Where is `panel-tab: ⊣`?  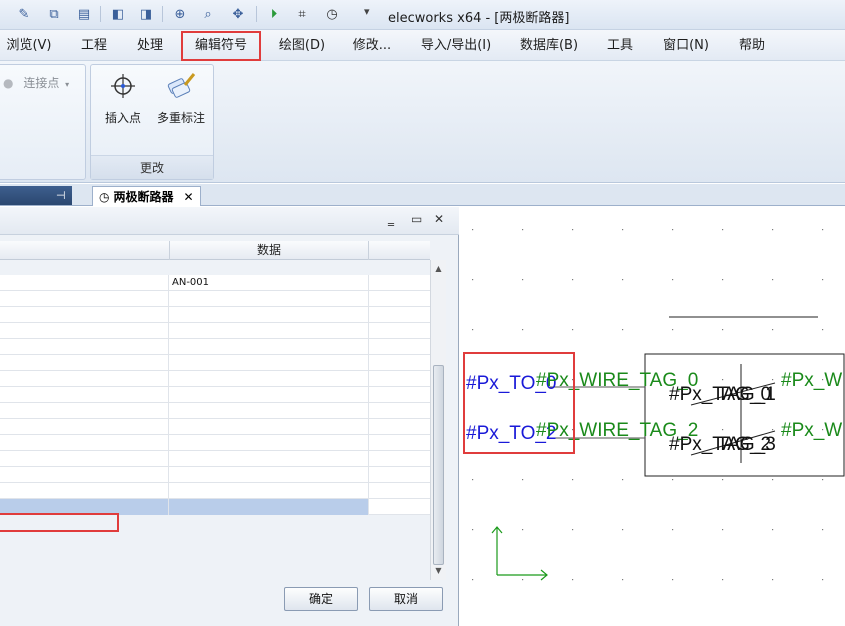 panel-tab: ⊣ is located at coordinates (36, 195).